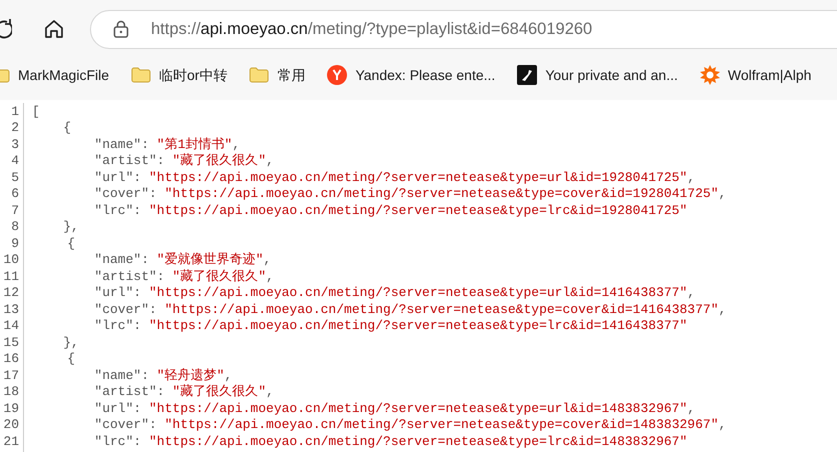 This screenshot has height=452, width=837. What do you see at coordinates (277, 75) in the screenshot?
I see `bookmark: 常用` at bounding box center [277, 75].